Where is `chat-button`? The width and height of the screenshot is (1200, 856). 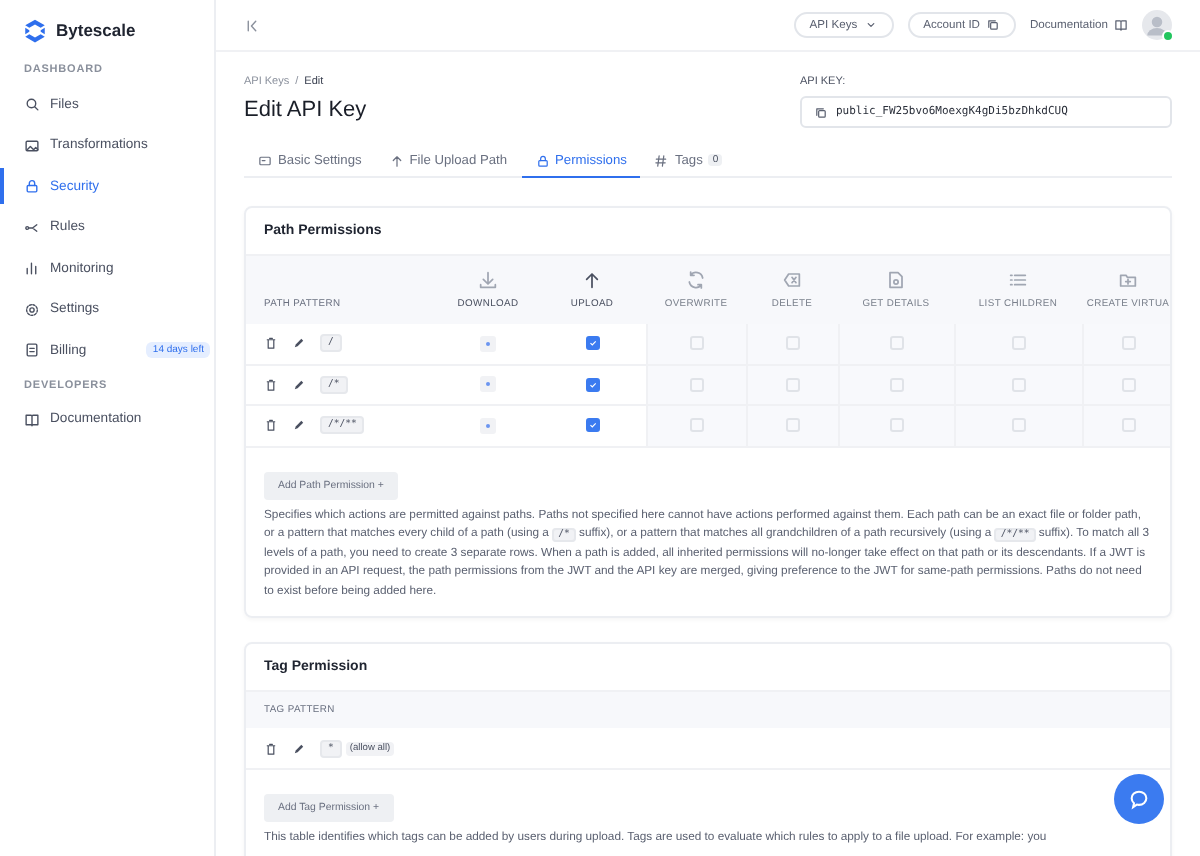
chat-button is located at coordinates (1139, 799).